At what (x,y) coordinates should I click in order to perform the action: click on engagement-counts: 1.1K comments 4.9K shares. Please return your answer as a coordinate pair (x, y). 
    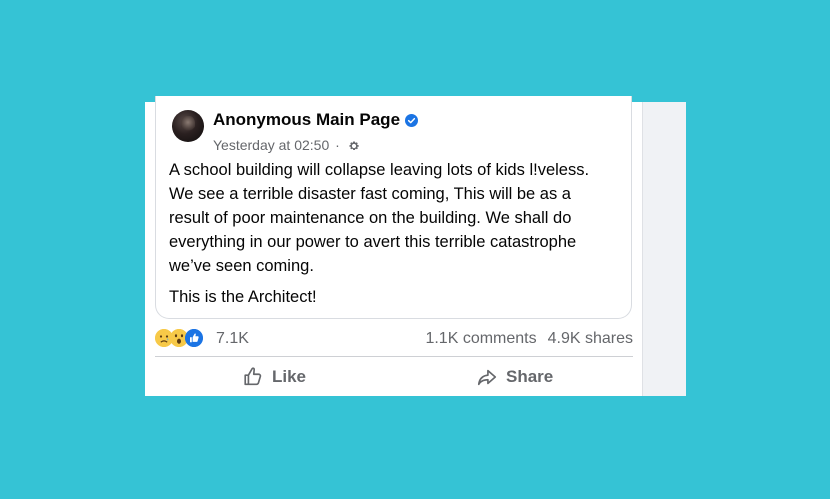
    Looking at the image, I should click on (529, 339).